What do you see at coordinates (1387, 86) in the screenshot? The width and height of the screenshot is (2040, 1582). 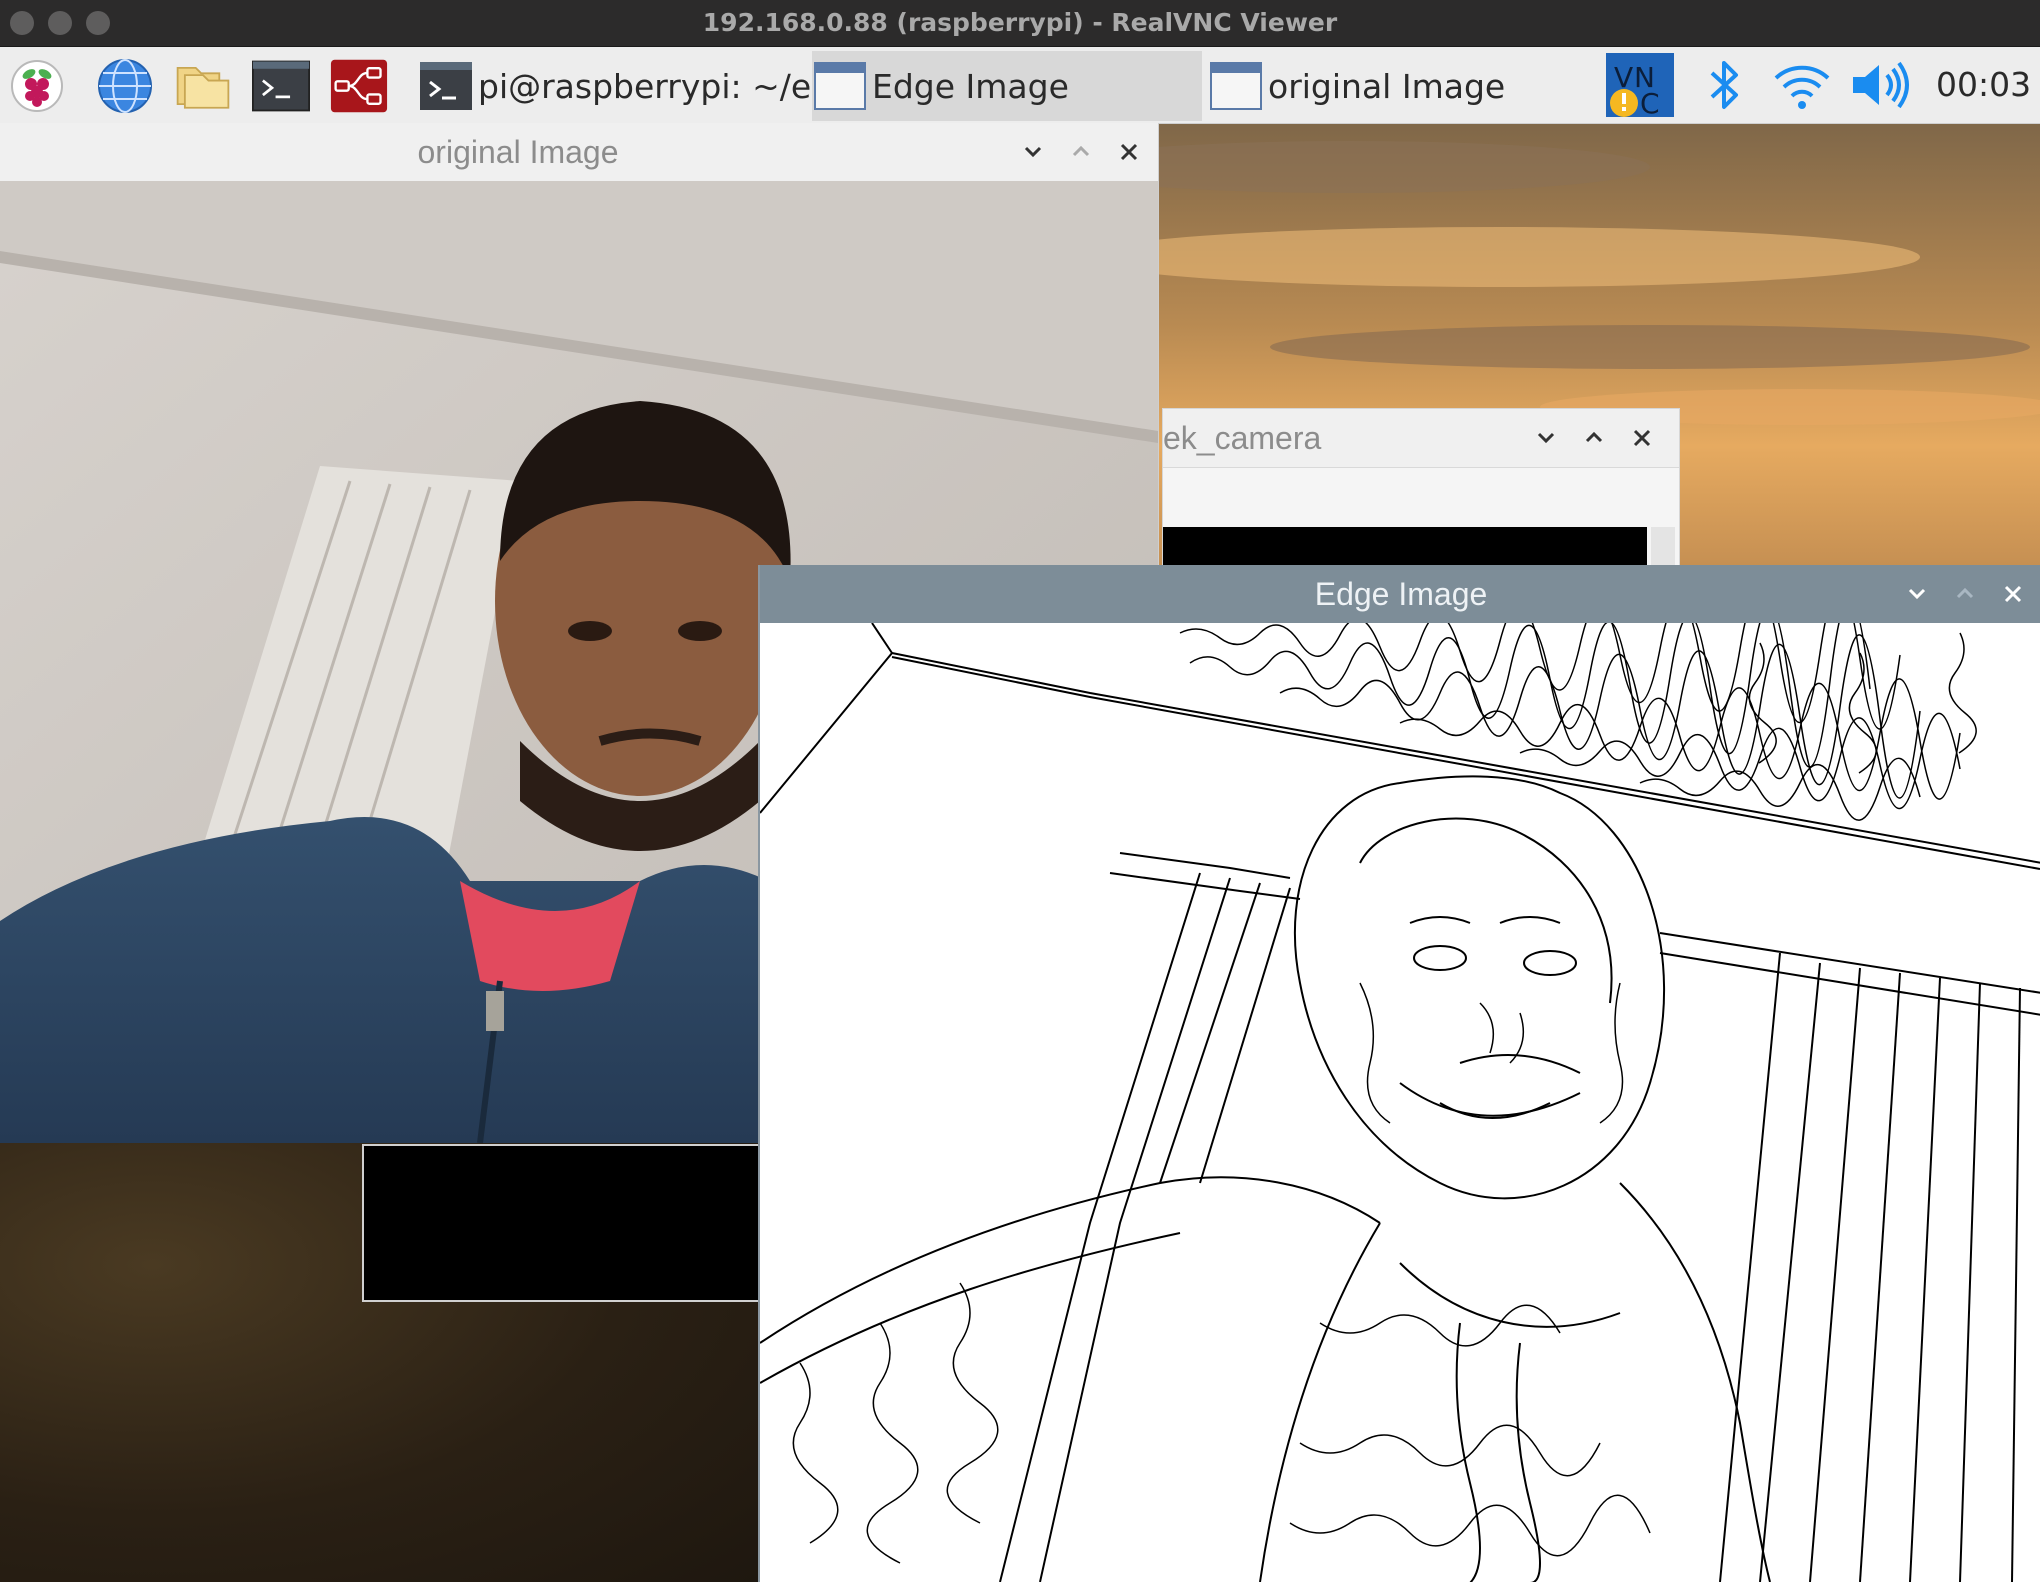 I see `task-original-image-label: original Image` at bounding box center [1387, 86].